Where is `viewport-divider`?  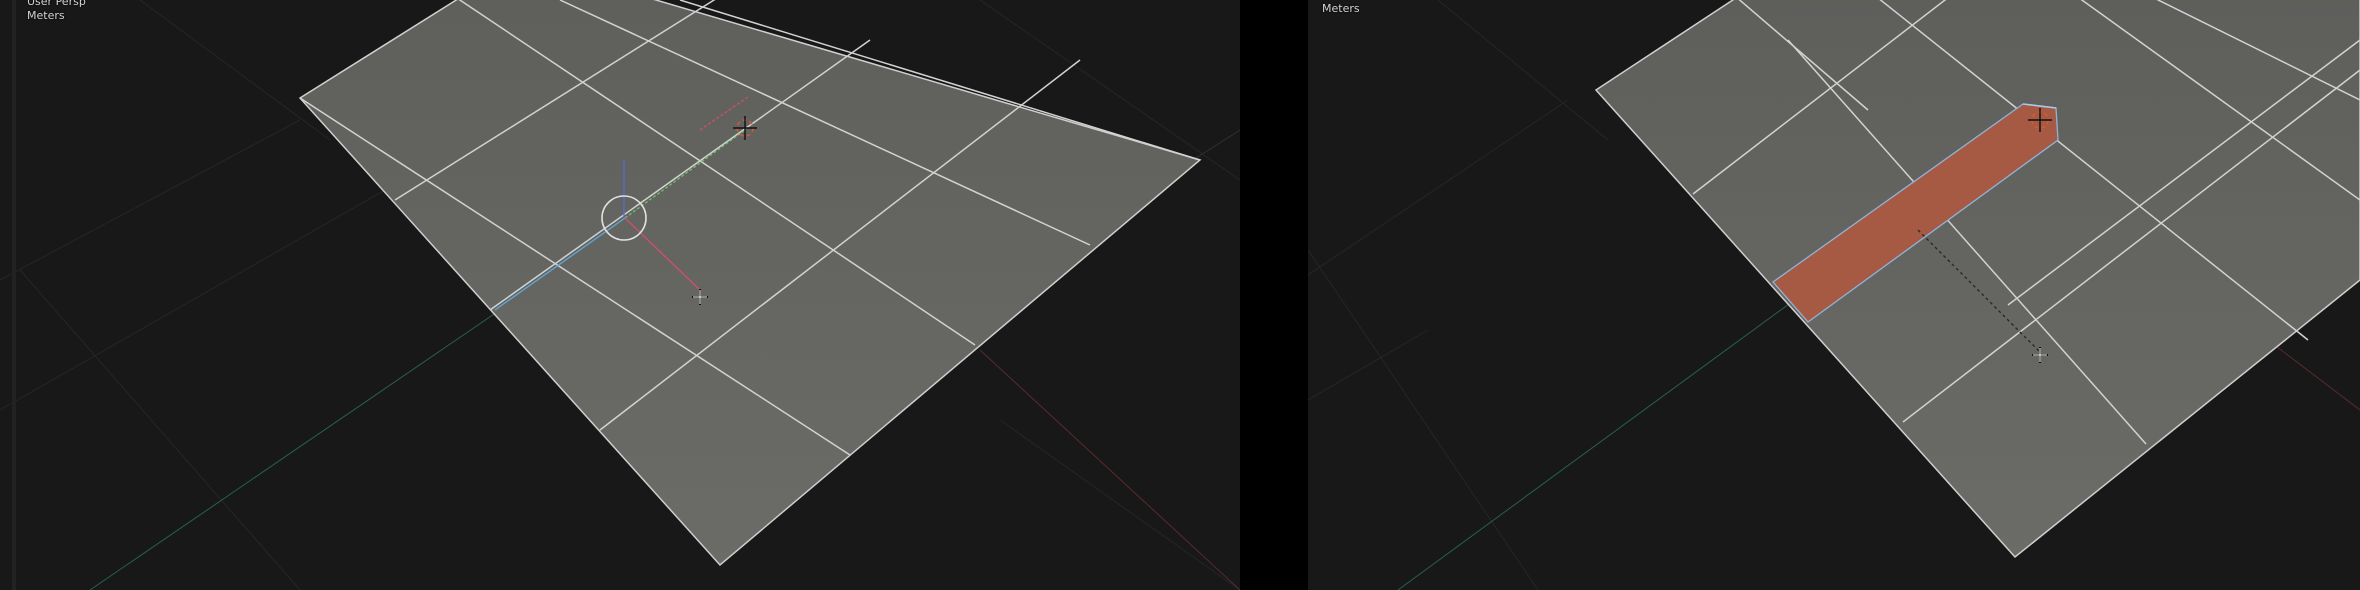 viewport-divider is located at coordinates (1274, 295).